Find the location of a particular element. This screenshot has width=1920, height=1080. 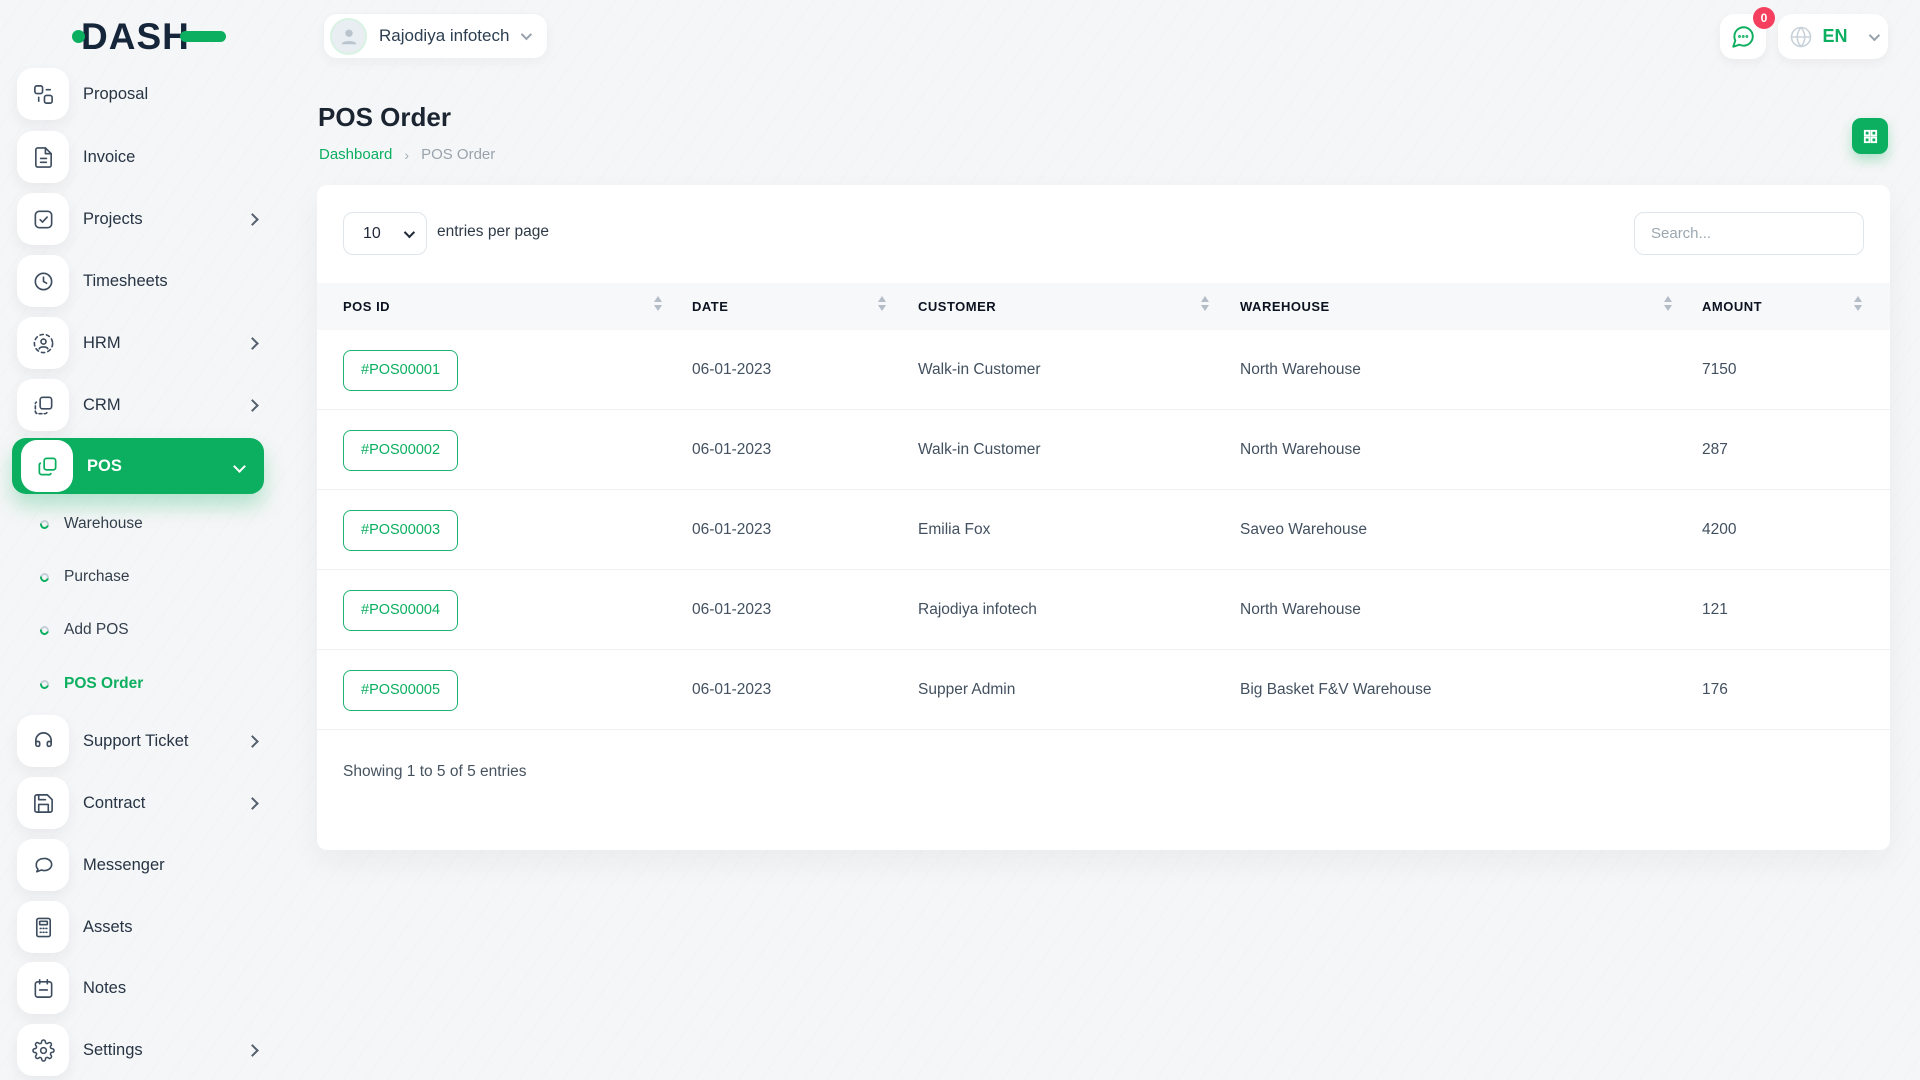

sidebar-item-timesheets: Timesheets is located at coordinates (145, 281).